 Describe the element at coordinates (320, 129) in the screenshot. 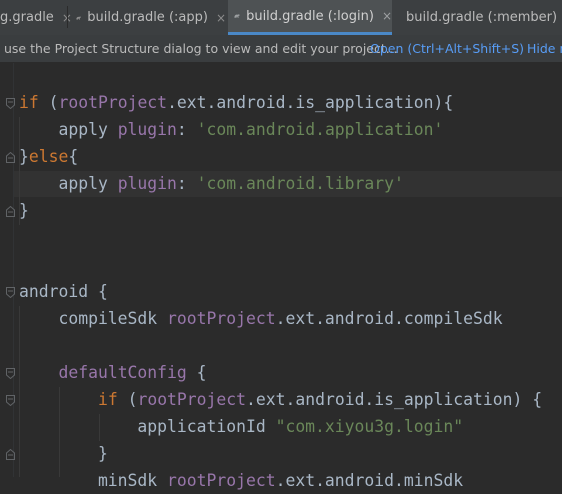

I see `code-token: 'com.android.application'` at that location.